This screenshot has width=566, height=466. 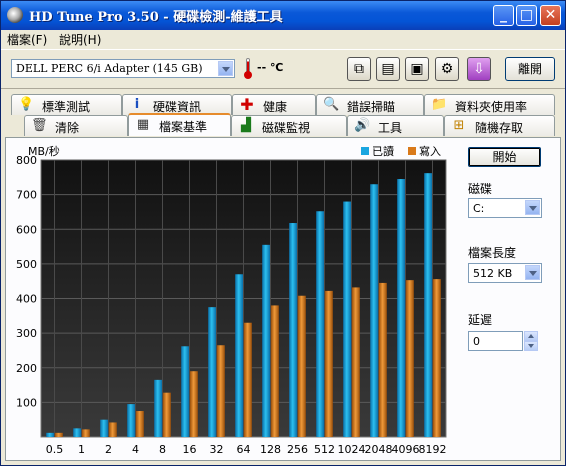 What do you see at coordinates (26, 160) in the screenshot?
I see `y-tick-label: 800` at bounding box center [26, 160].